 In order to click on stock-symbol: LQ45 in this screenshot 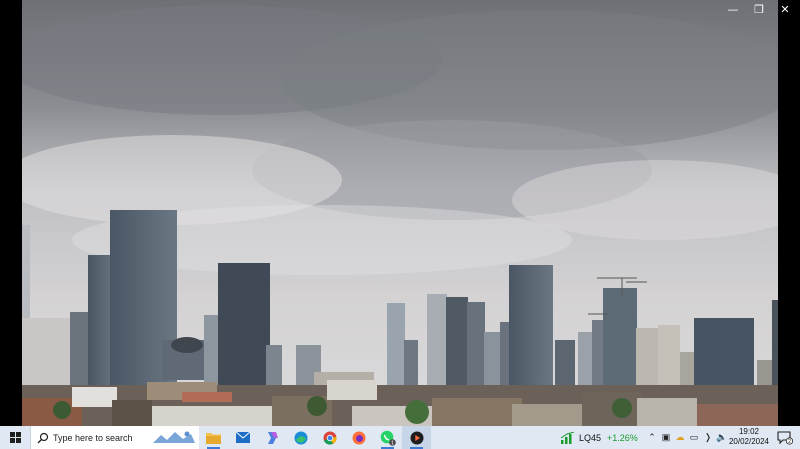, I will do `click(590, 437)`.